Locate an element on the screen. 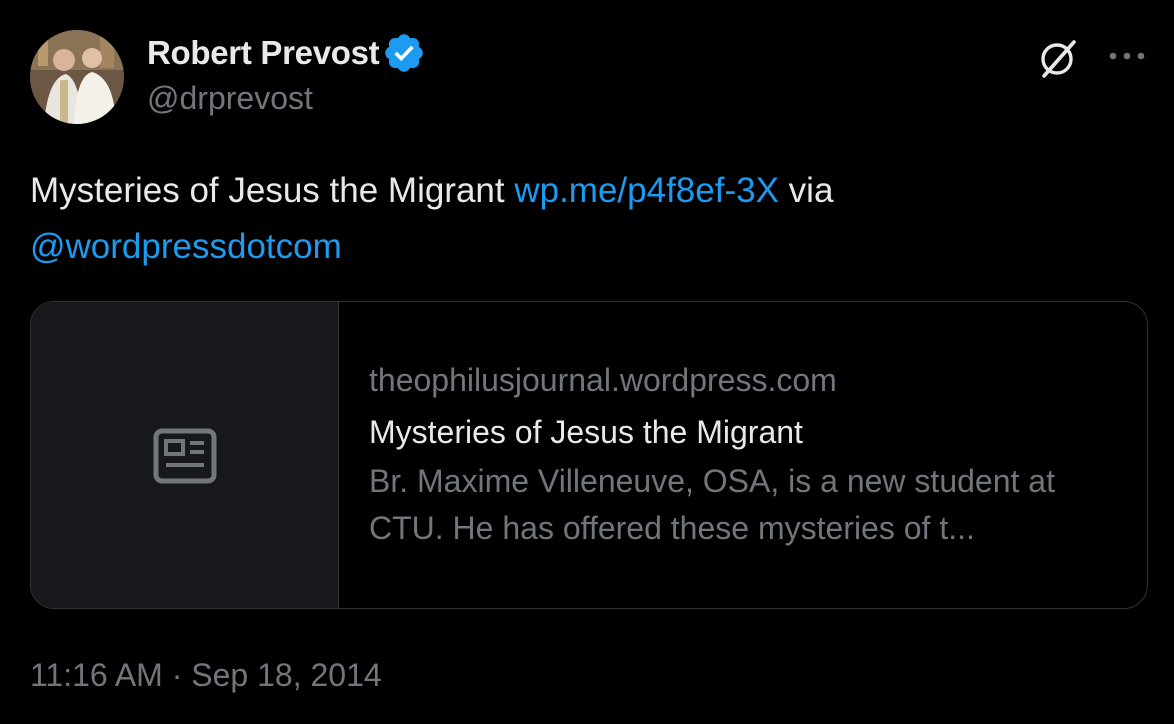 This screenshot has width=1174, height=724. mention-link: @wordpressdotcom is located at coordinates (186, 246).